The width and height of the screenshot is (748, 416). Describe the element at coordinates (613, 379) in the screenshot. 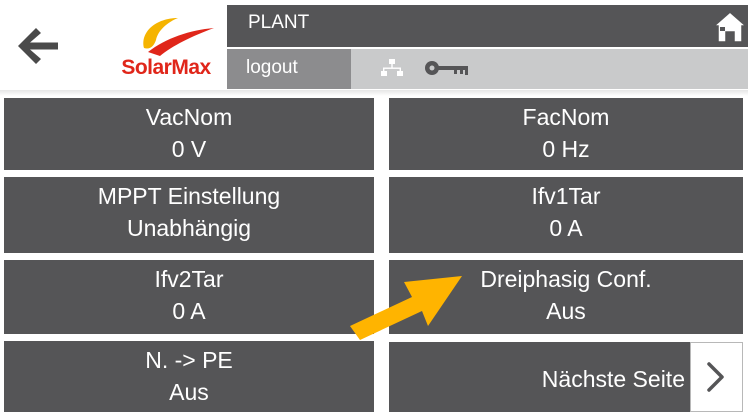

I see `next-page-label: Nächste Seite` at that location.